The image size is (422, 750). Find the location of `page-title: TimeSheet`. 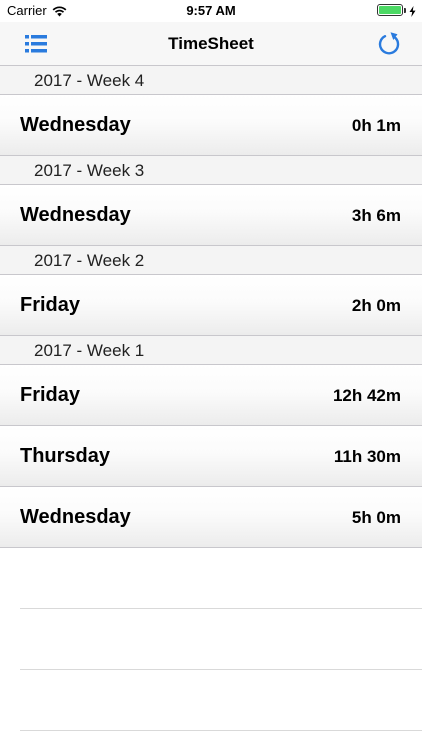

page-title: TimeSheet is located at coordinates (211, 43).